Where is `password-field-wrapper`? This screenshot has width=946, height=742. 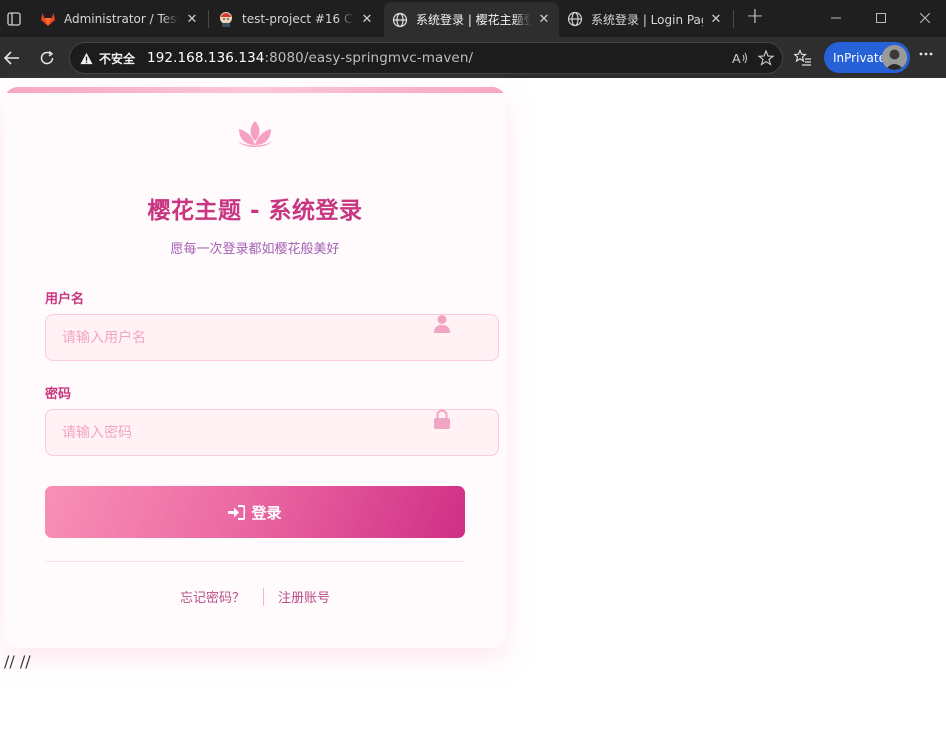 password-field-wrapper is located at coordinates (272, 432).